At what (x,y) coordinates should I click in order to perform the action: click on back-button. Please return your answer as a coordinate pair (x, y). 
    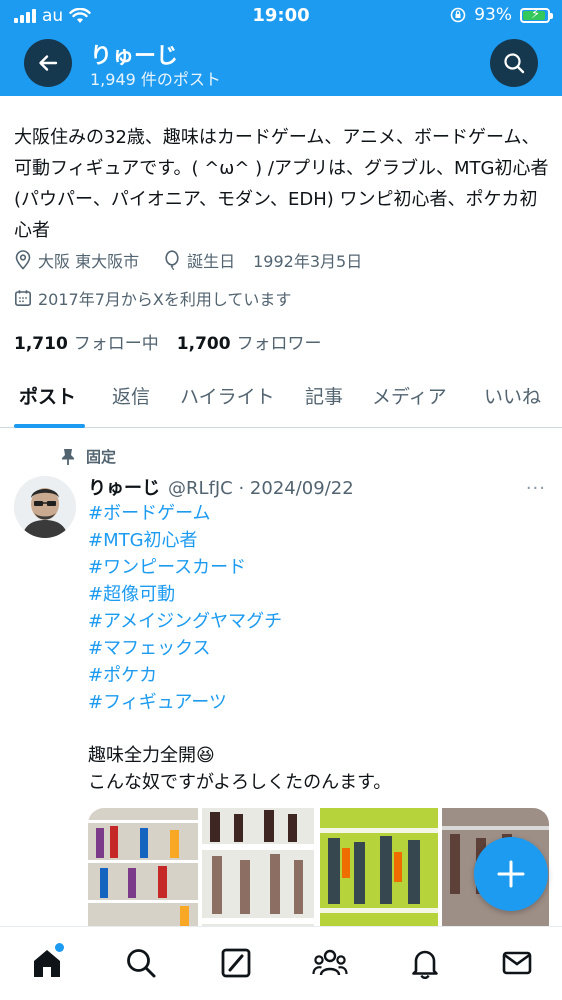
    Looking at the image, I should click on (48, 63).